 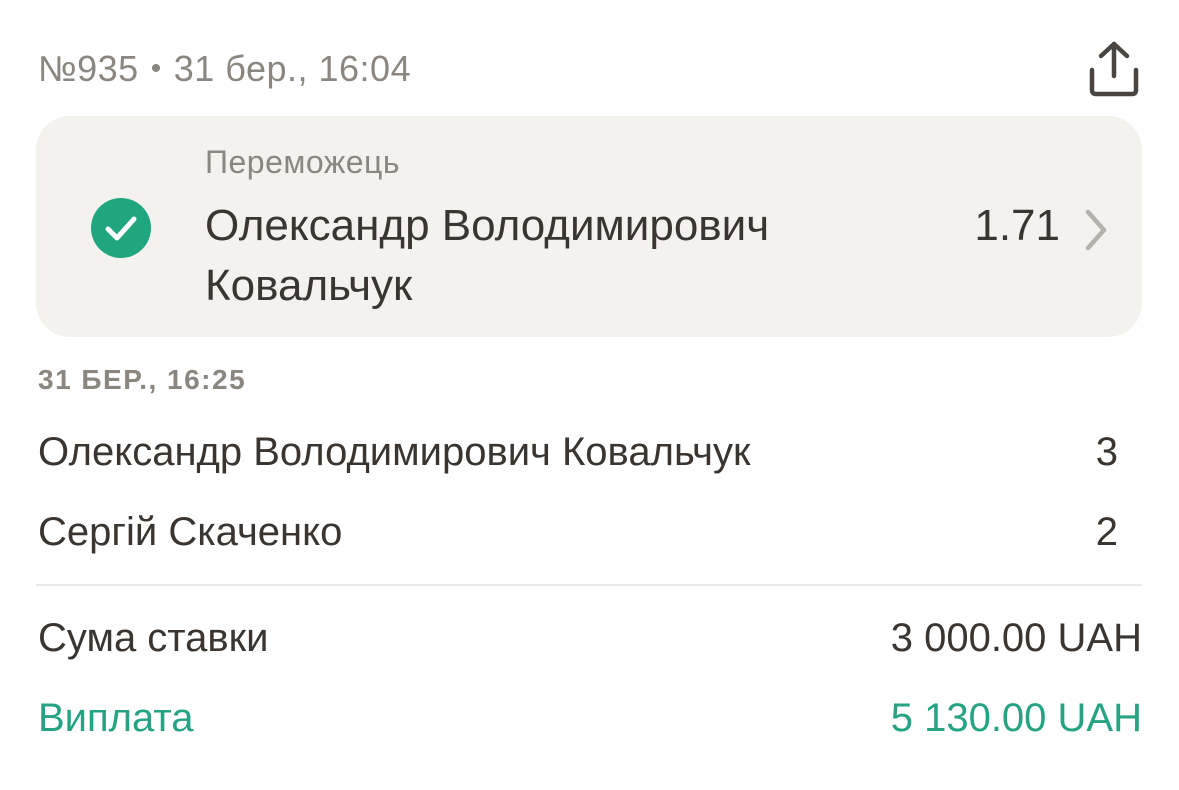 I want to click on winner-odds: 1.71, so click(x=1017, y=225).